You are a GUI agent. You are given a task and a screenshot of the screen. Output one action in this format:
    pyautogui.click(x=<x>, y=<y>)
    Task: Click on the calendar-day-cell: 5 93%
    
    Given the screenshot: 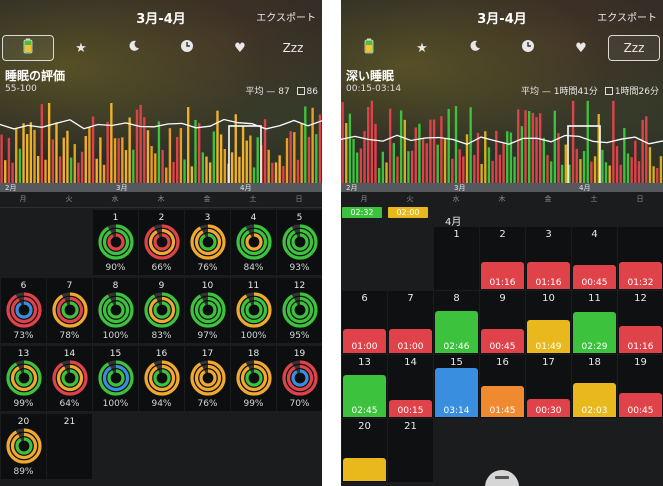 What is the action you would take?
    pyautogui.click(x=299, y=242)
    